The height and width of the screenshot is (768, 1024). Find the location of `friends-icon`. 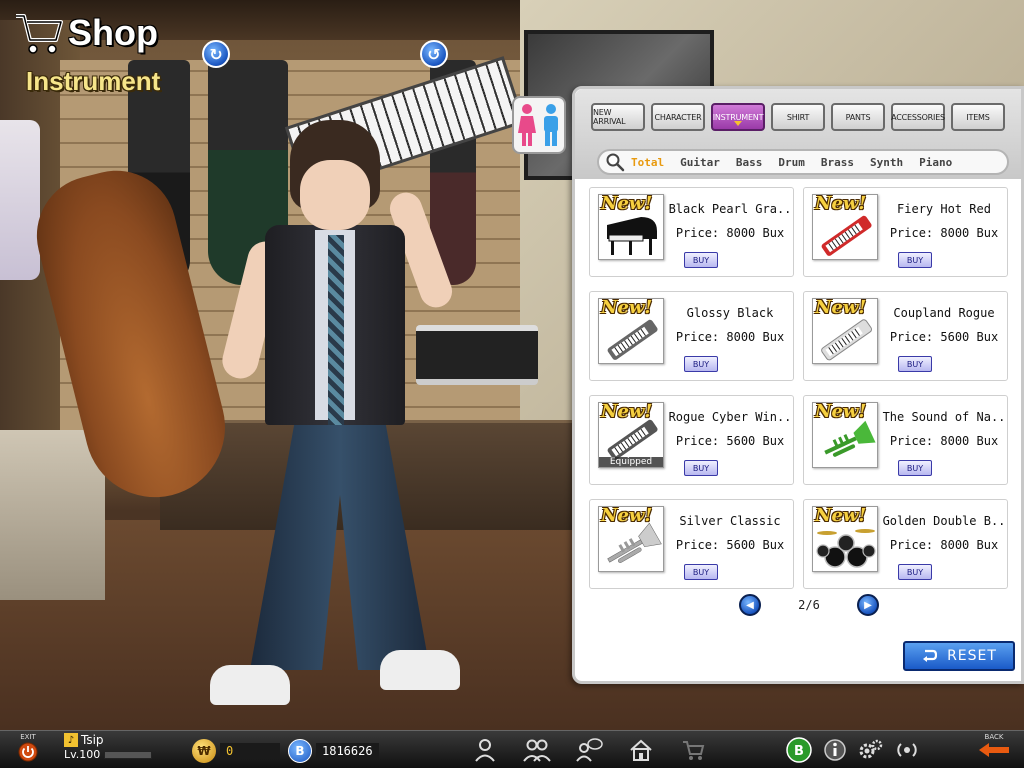

friends-icon is located at coordinates (537, 750).